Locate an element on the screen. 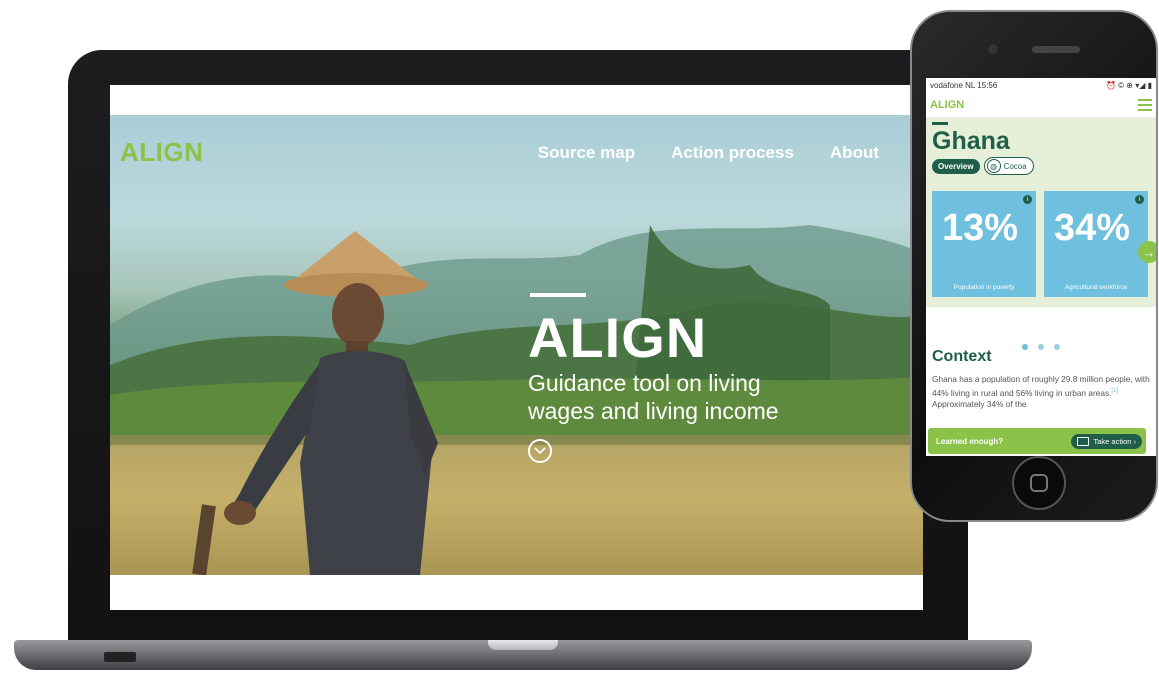 This screenshot has height=684, width=1159. tab-cocoa-label: Cocoa is located at coordinates (1015, 166).